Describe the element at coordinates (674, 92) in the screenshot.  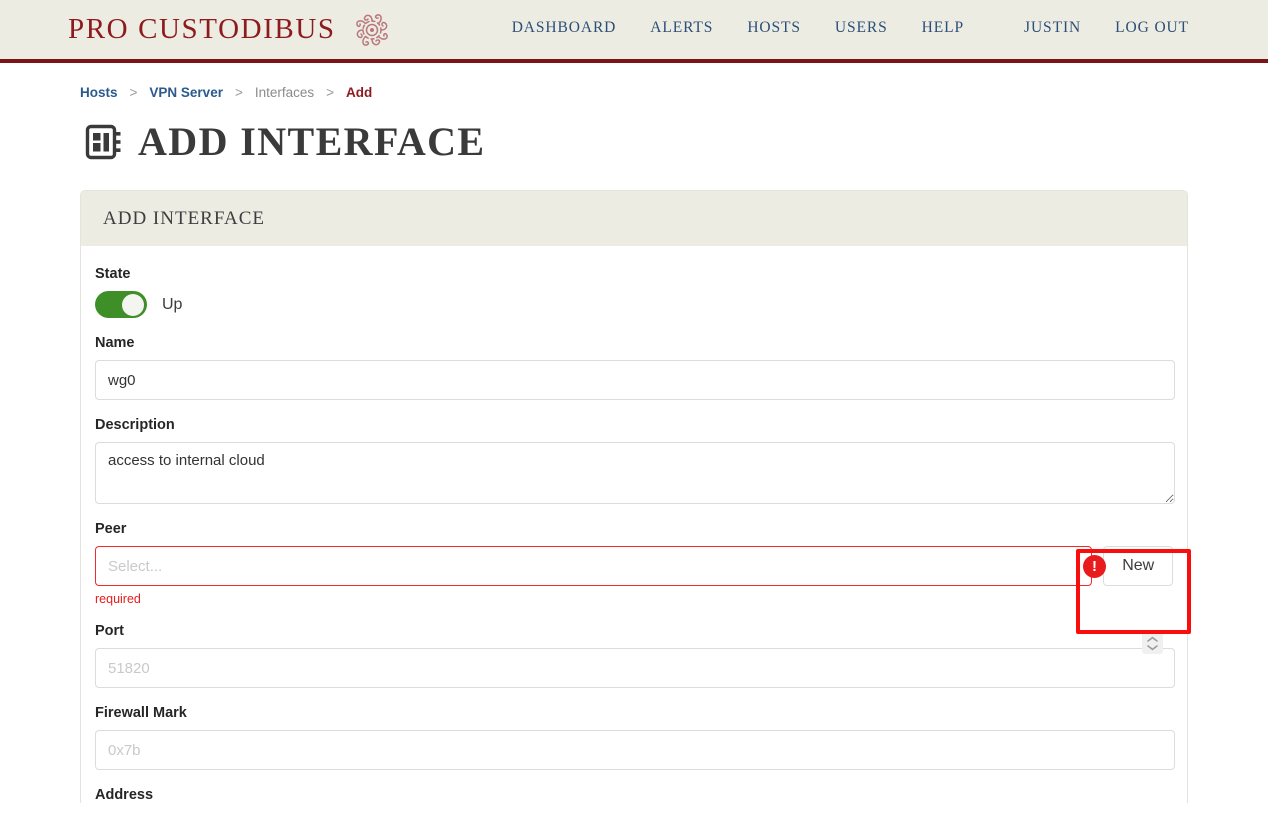
I see `breadcrumb: Hosts > VPN Server > Interfaces > Add` at that location.